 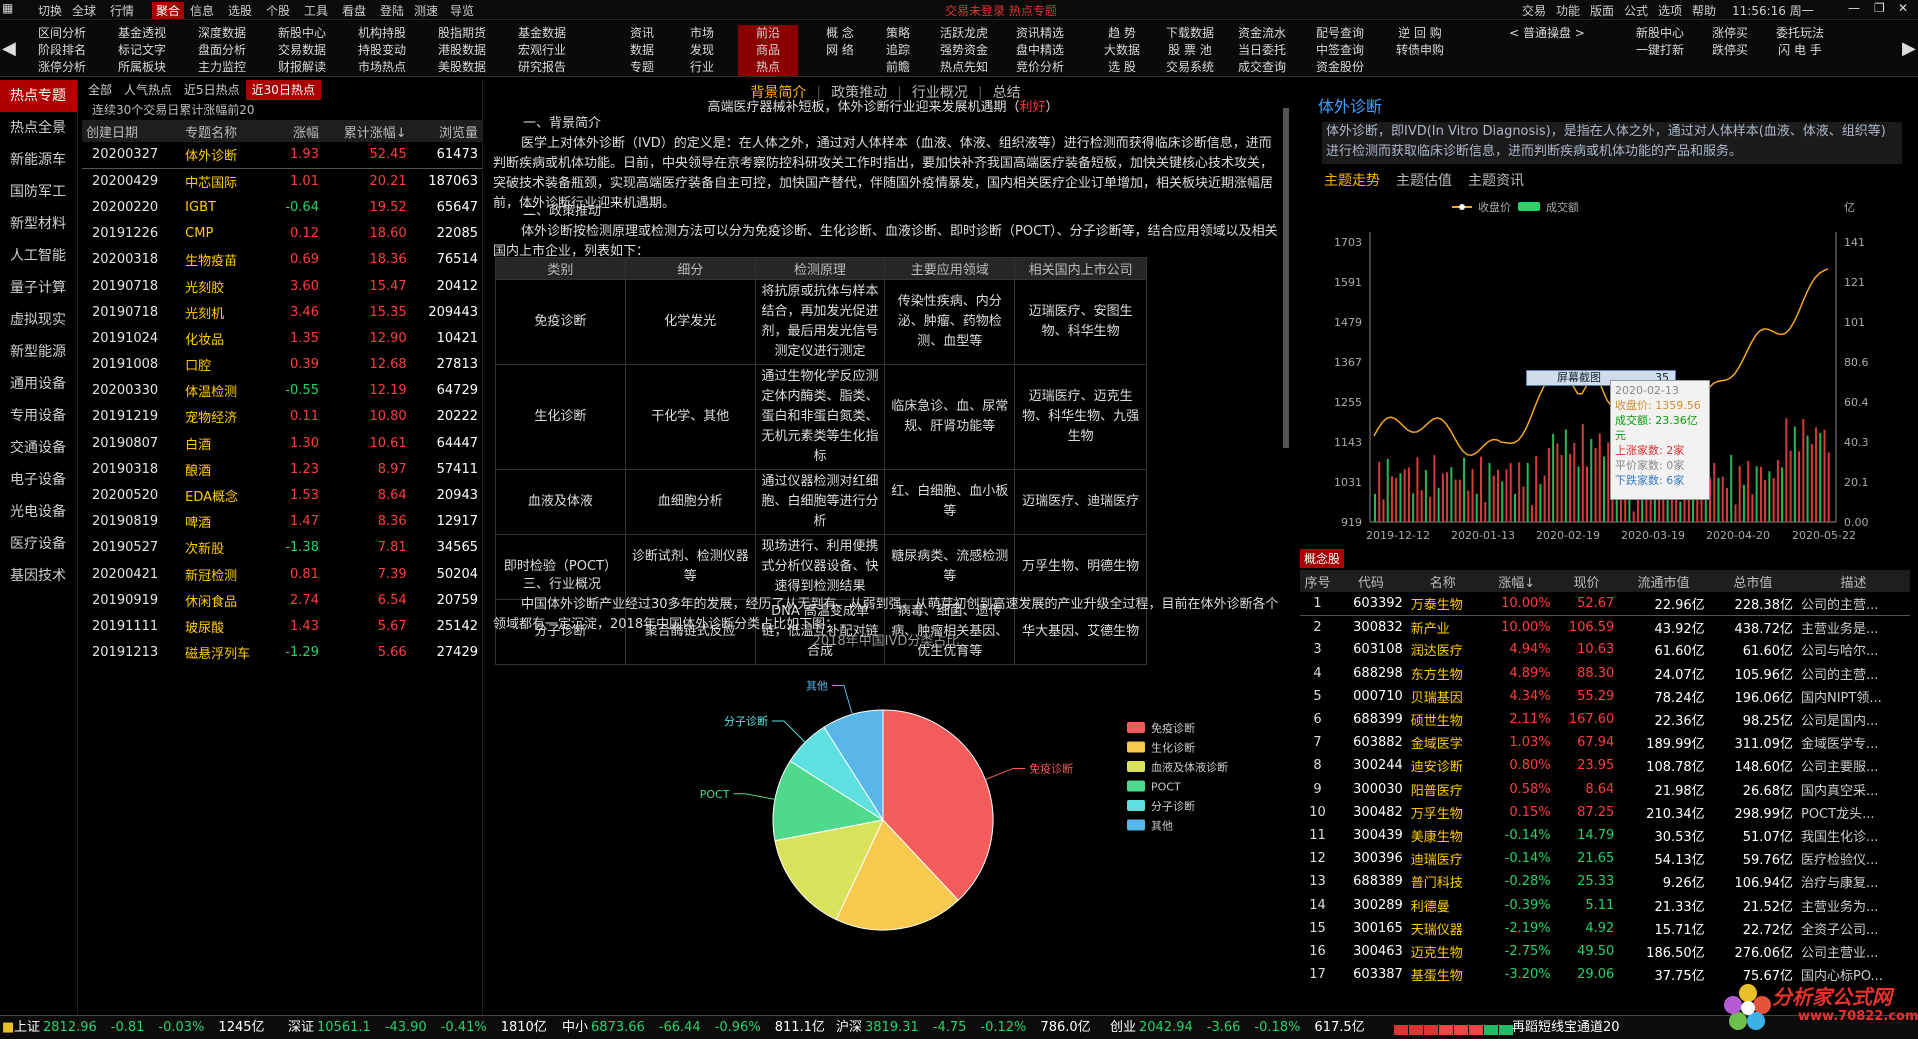 What do you see at coordinates (1340, 50) in the screenshot?
I see `toolbar-item-17-1: 中签查询` at bounding box center [1340, 50].